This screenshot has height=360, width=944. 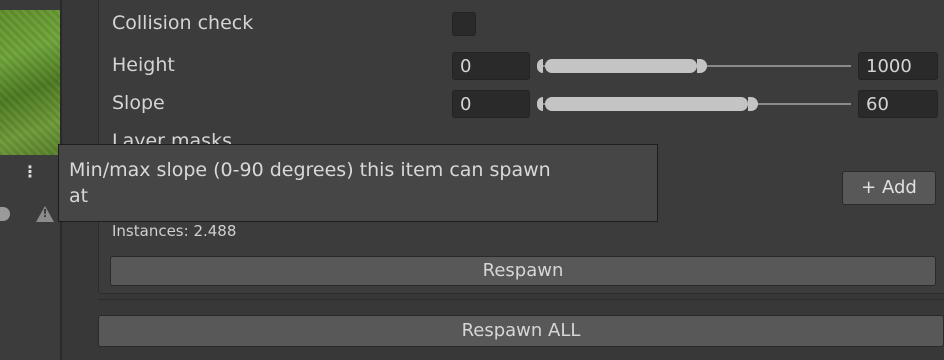 I want to click on terrain-thumbnail, so click(x=30, y=82).